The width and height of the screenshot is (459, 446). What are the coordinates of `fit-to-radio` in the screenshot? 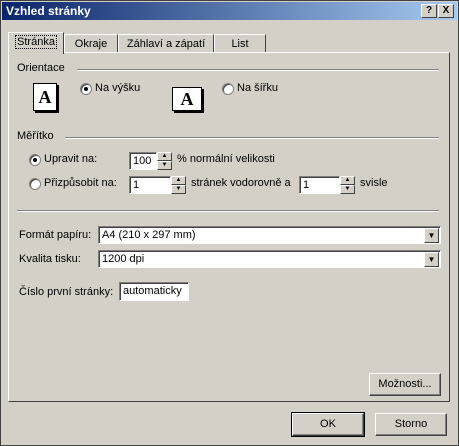 It's located at (35, 184).